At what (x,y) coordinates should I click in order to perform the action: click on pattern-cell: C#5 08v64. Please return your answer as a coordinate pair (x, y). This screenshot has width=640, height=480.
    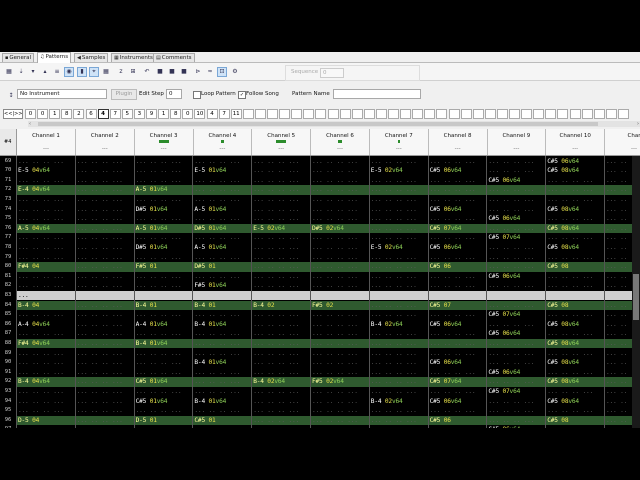
    Looking at the image, I should click on (563, 325).